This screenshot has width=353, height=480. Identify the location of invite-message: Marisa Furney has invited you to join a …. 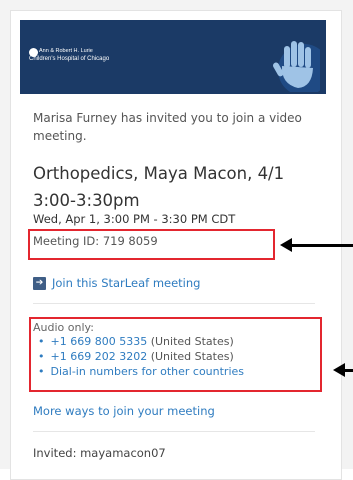
(167, 127).